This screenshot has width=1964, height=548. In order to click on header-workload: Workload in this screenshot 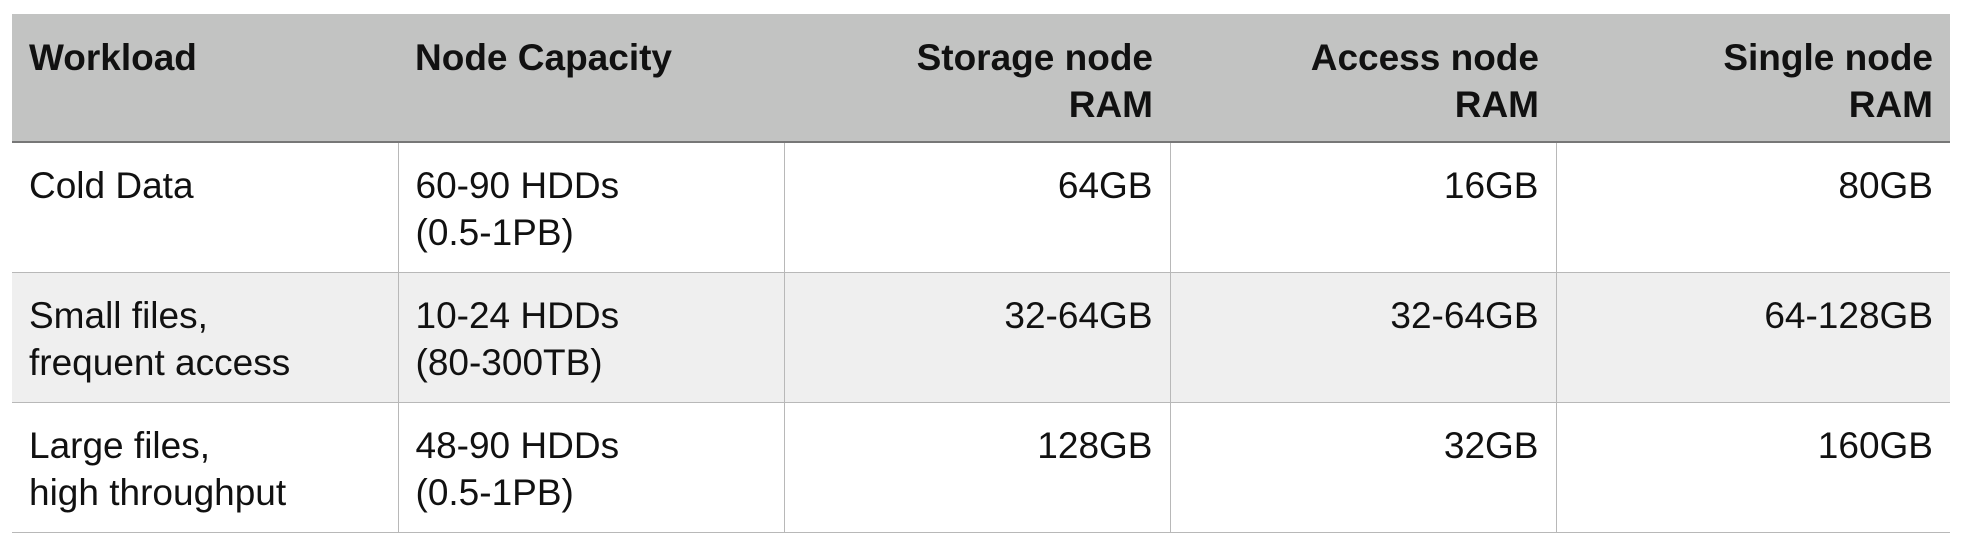, I will do `click(205, 78)`.